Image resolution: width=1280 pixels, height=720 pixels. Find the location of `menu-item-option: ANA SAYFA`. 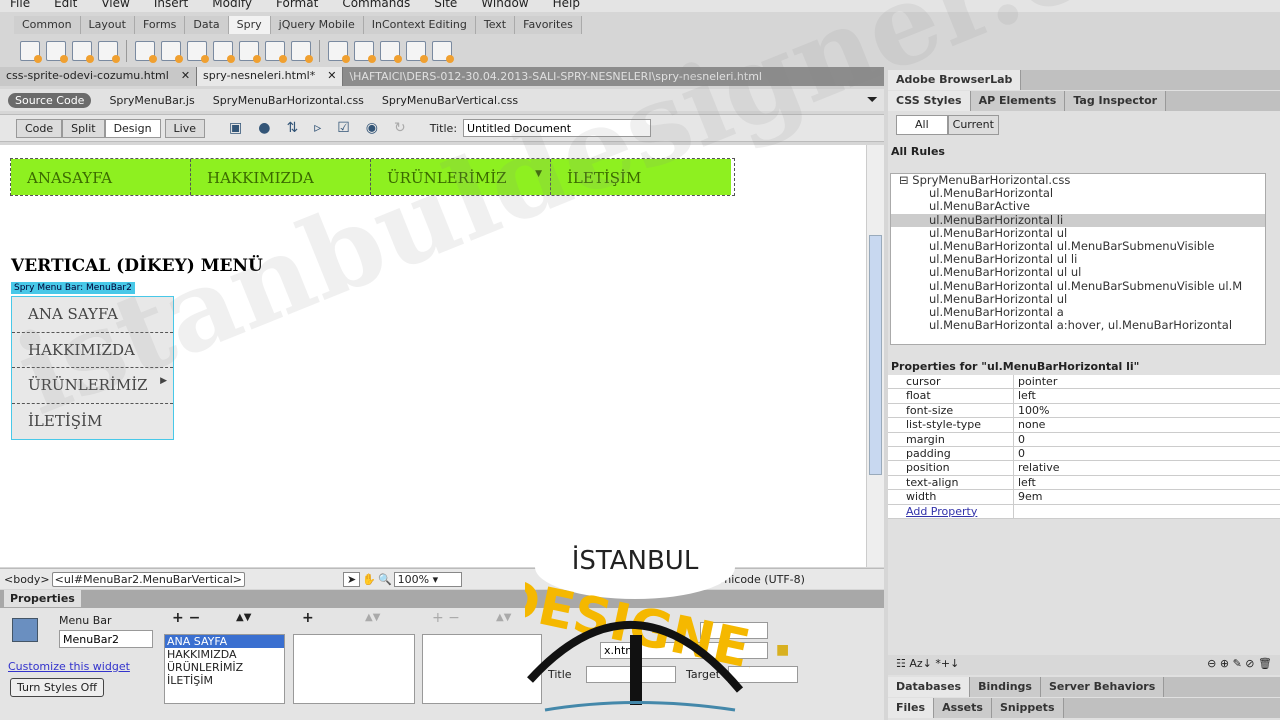

menu-item-option: ANA SAYFA is located at coordinates (224, 641).